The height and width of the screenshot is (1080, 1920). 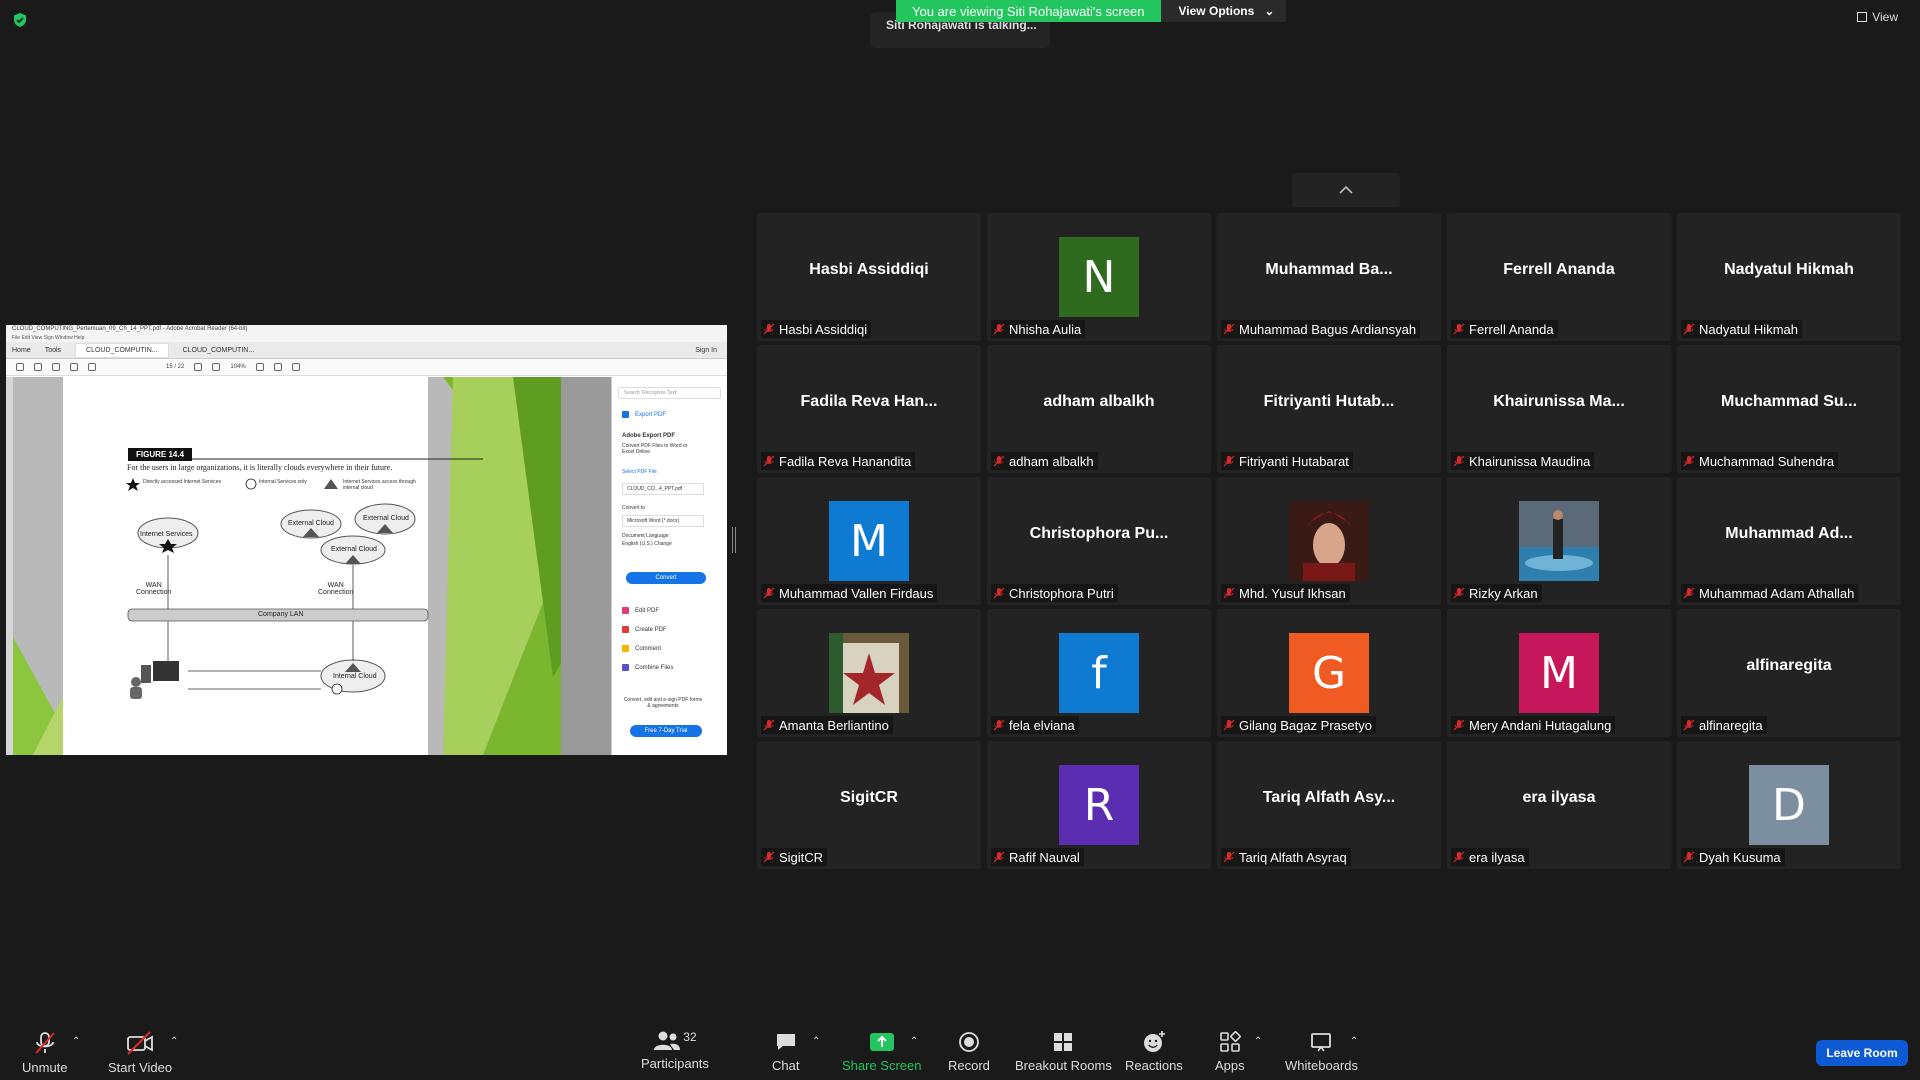 I want to click on participant-tile: D Dyah Kusuma, so click(x=1789, y=805).